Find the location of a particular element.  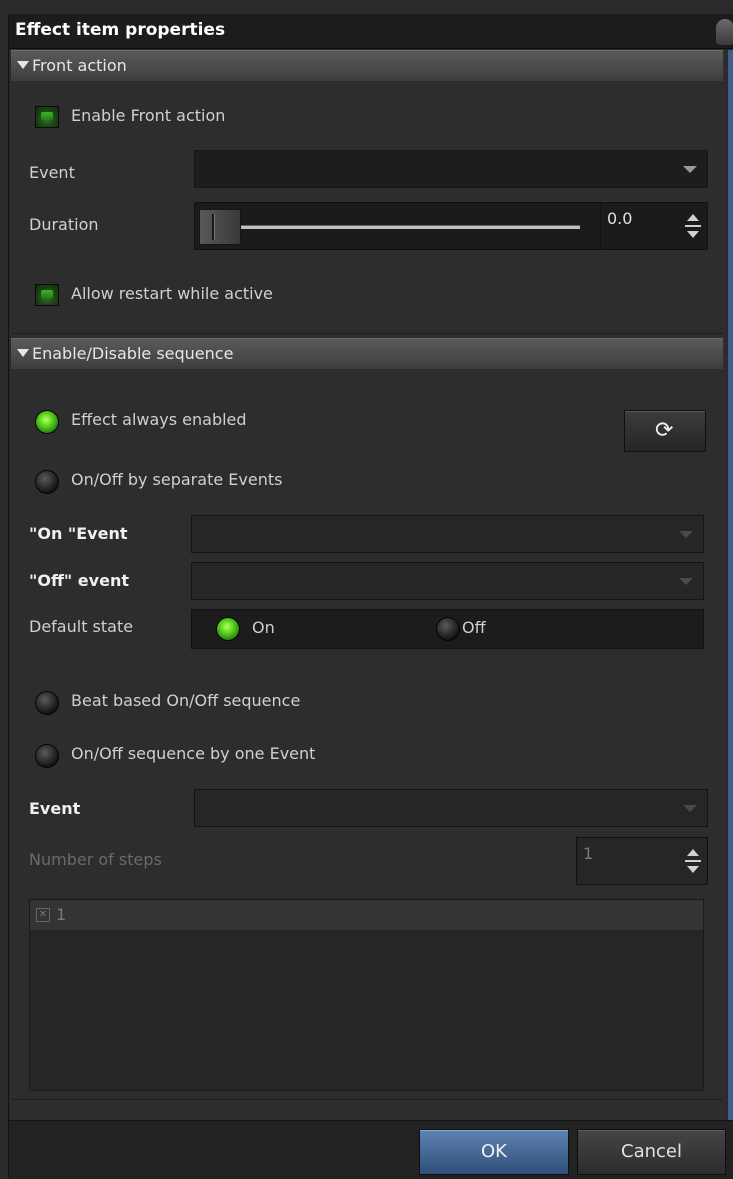

on-event-combo is located at coordinates (447, 534).